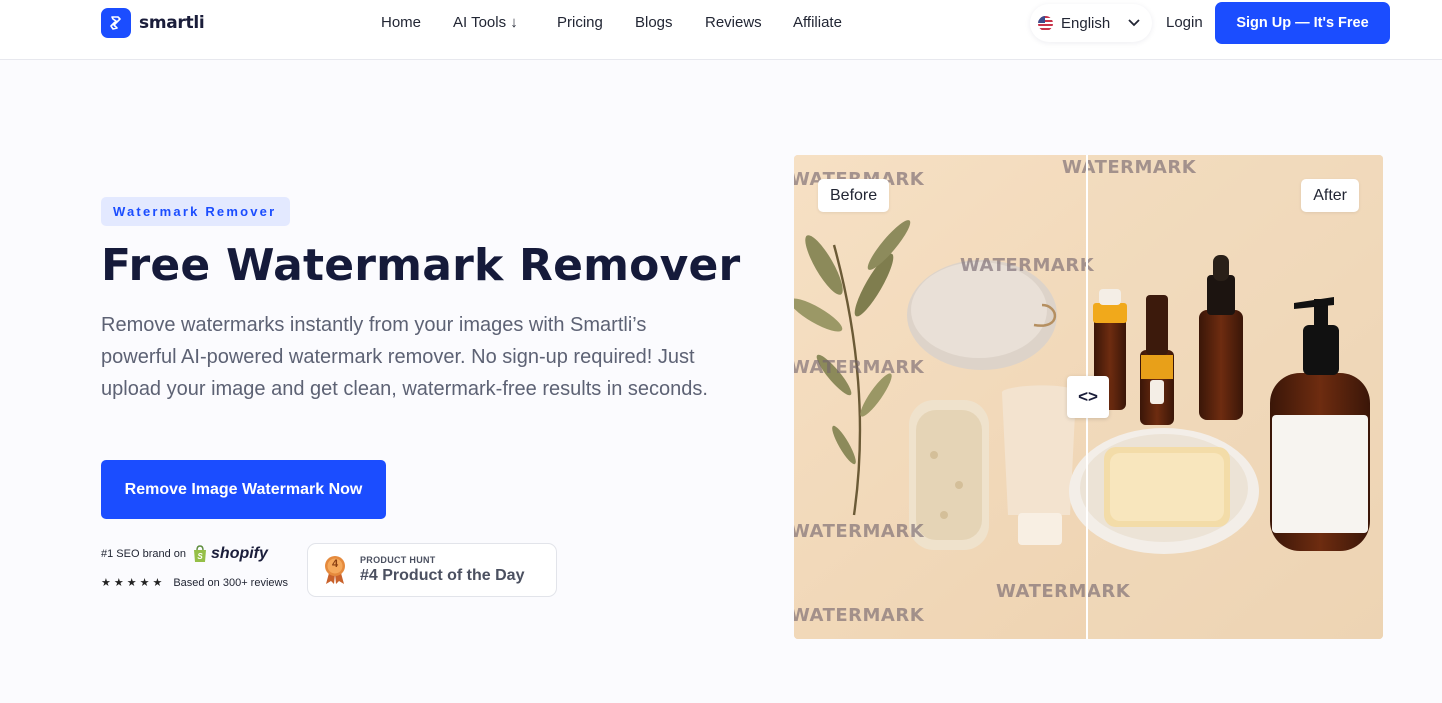 The width and height of the screenshot is (1442, 703). What do you see at coordinates (854, 195) in the screenshot?
I see `before-label: Before` at bounding box center [854, 195].